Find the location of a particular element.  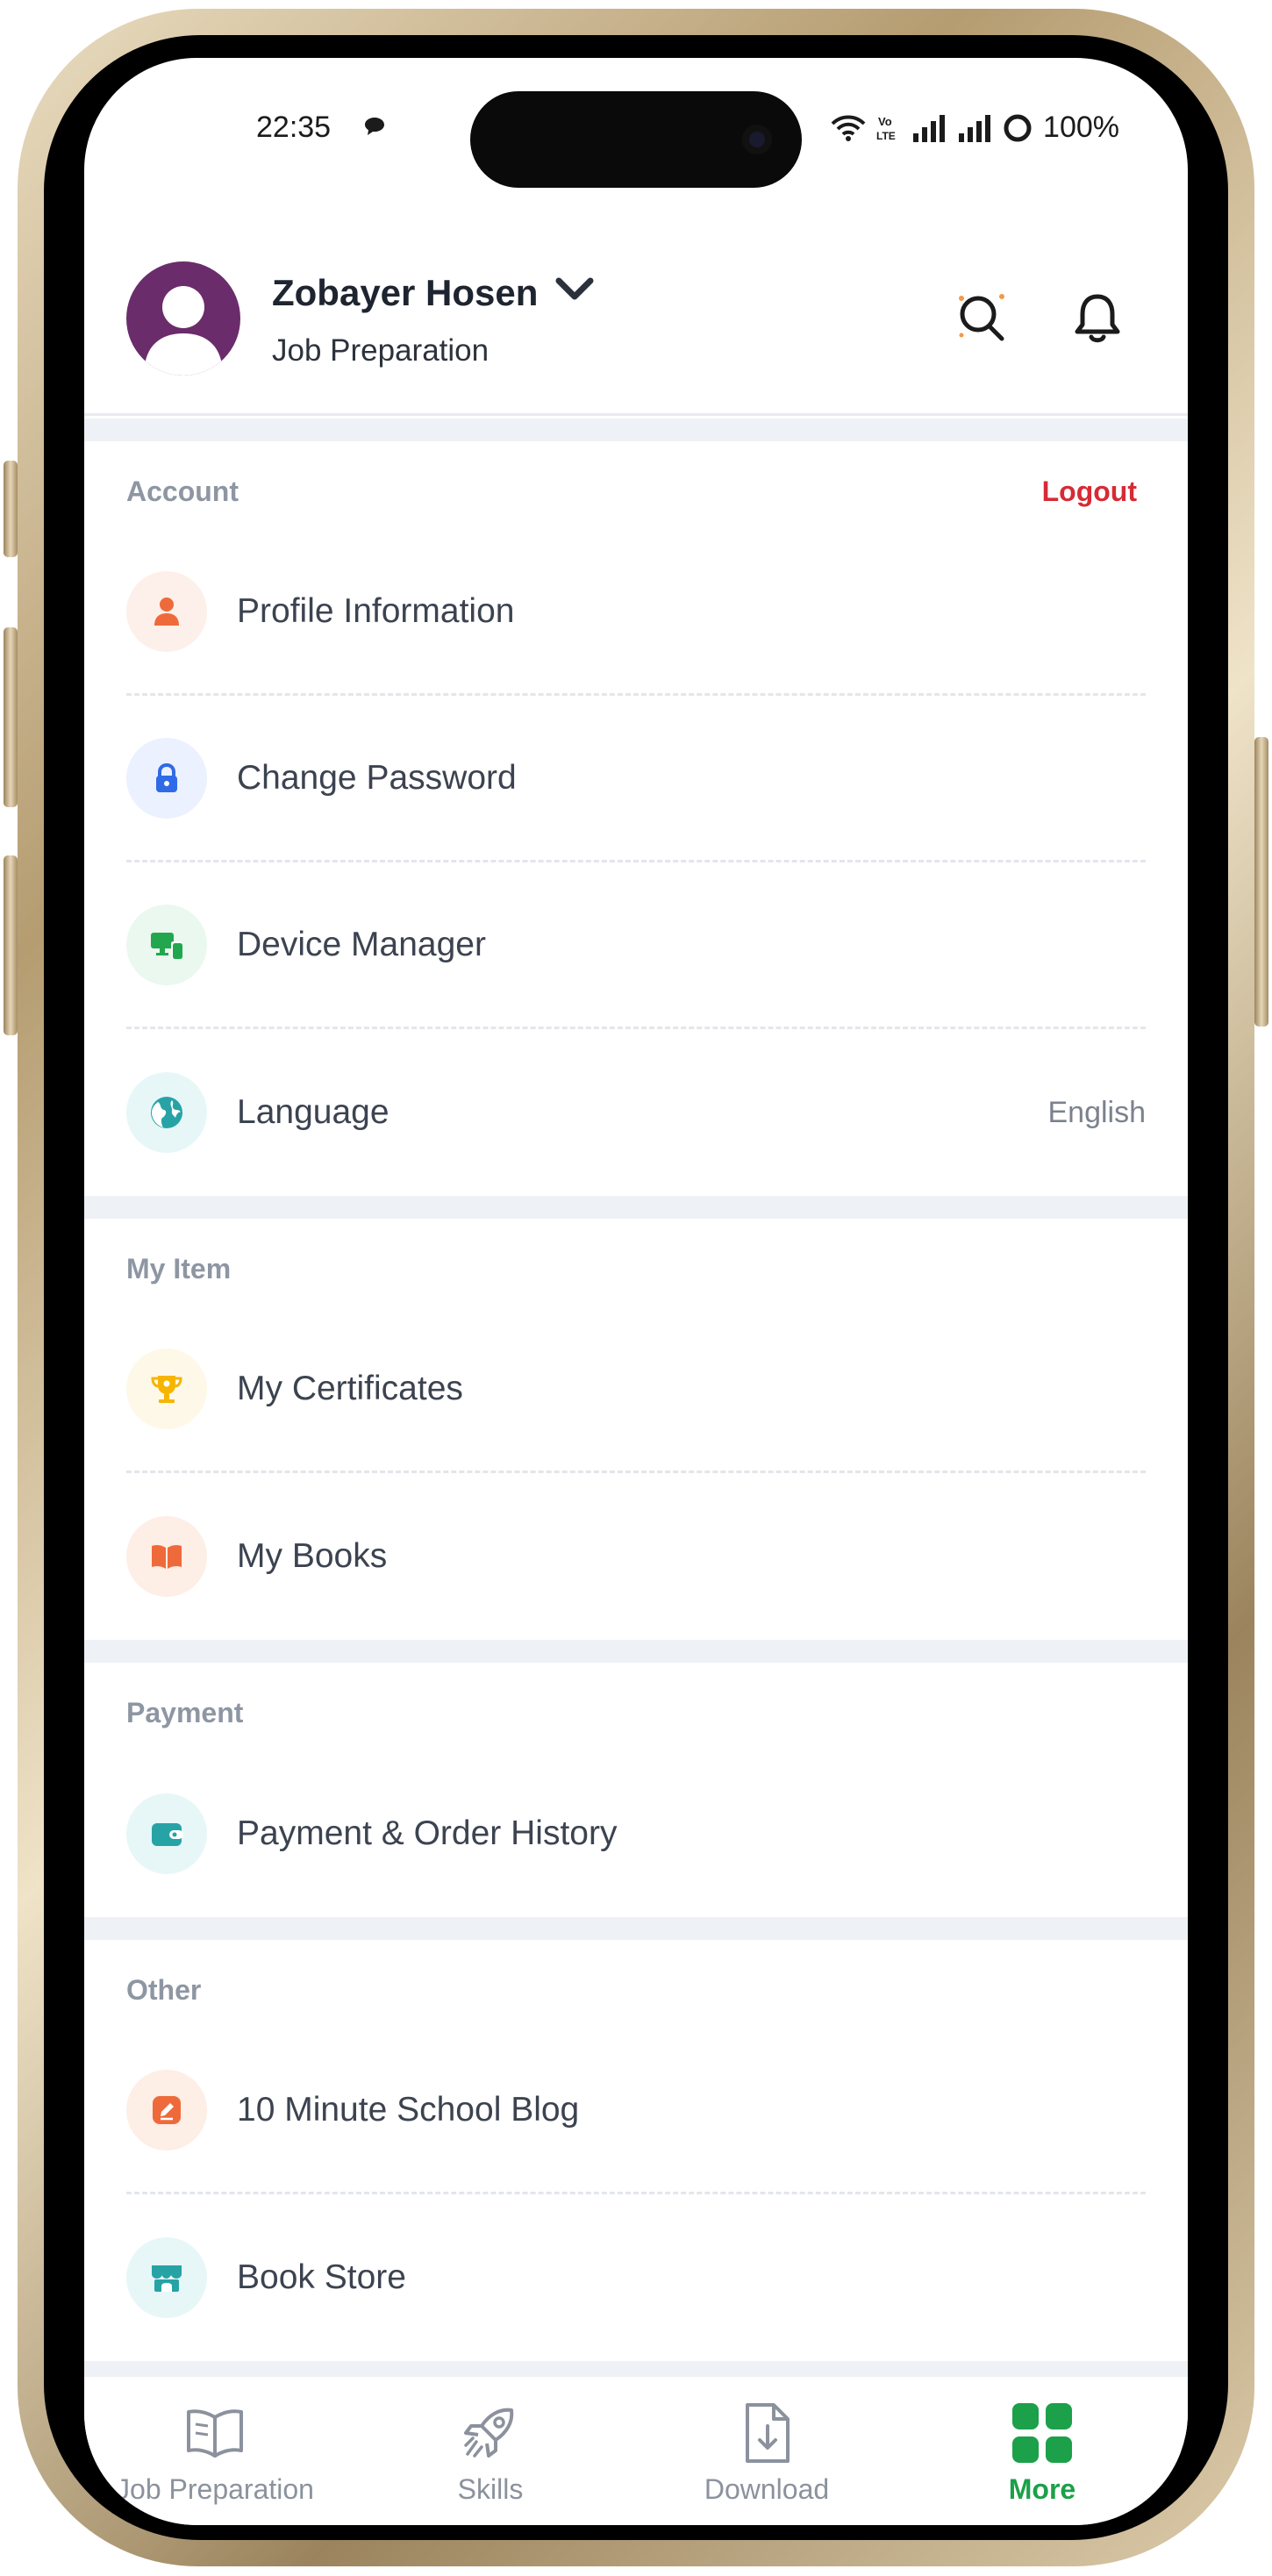

menu-item-label: Profile Information is located at coordinates (376, 610).